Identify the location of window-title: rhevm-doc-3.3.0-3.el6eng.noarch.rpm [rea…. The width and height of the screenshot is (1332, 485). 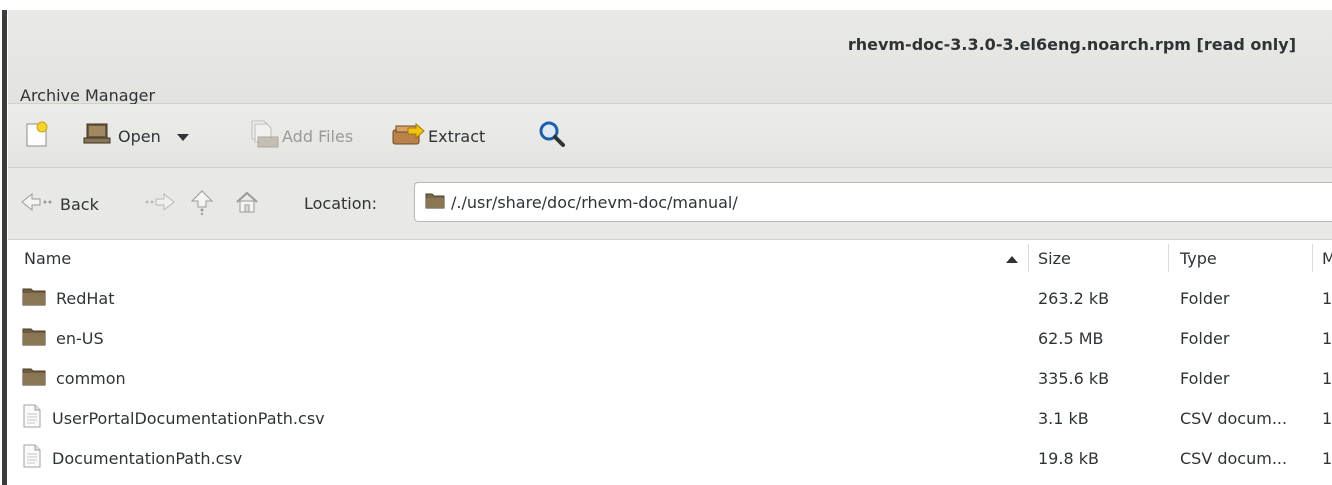
(1071, 44).